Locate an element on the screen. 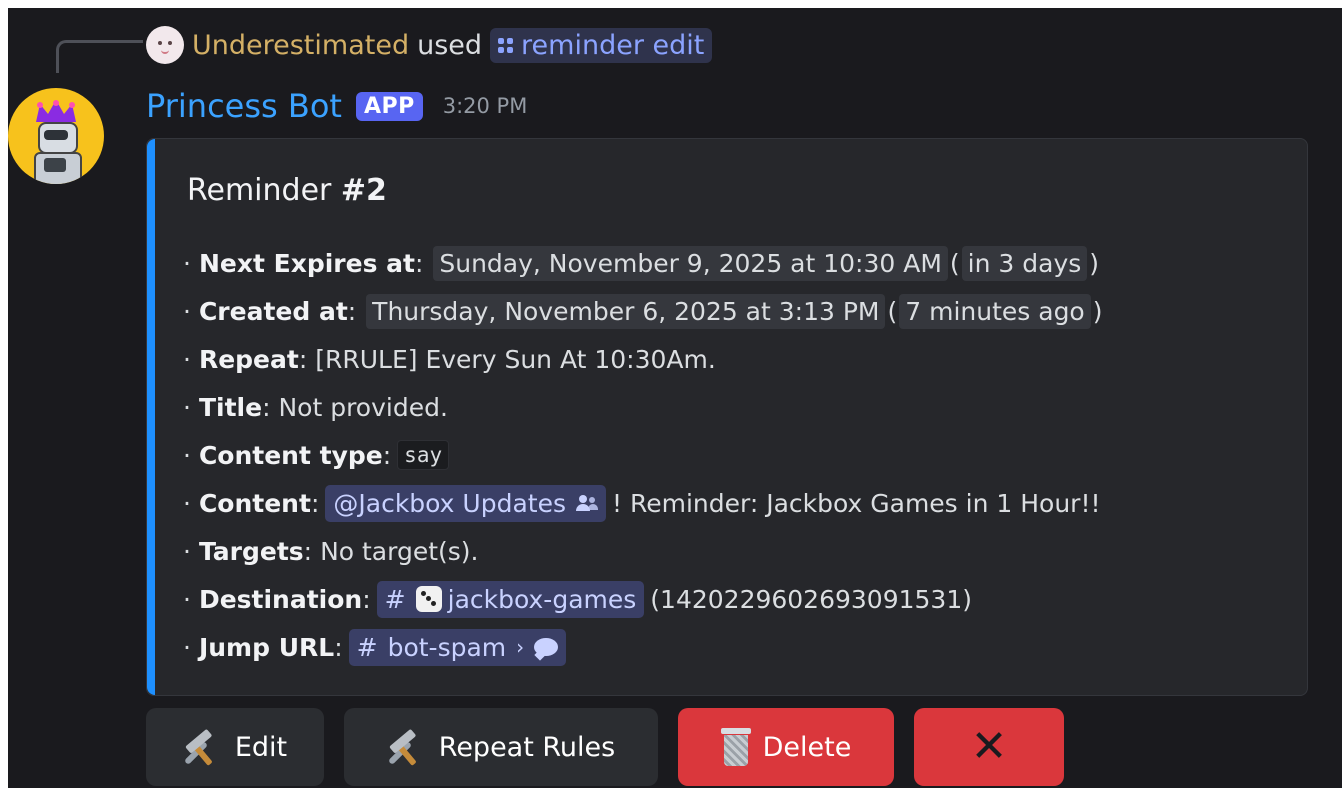 The image size is (1342, 796). field-label: Content type is located at coordinates (290, 455).